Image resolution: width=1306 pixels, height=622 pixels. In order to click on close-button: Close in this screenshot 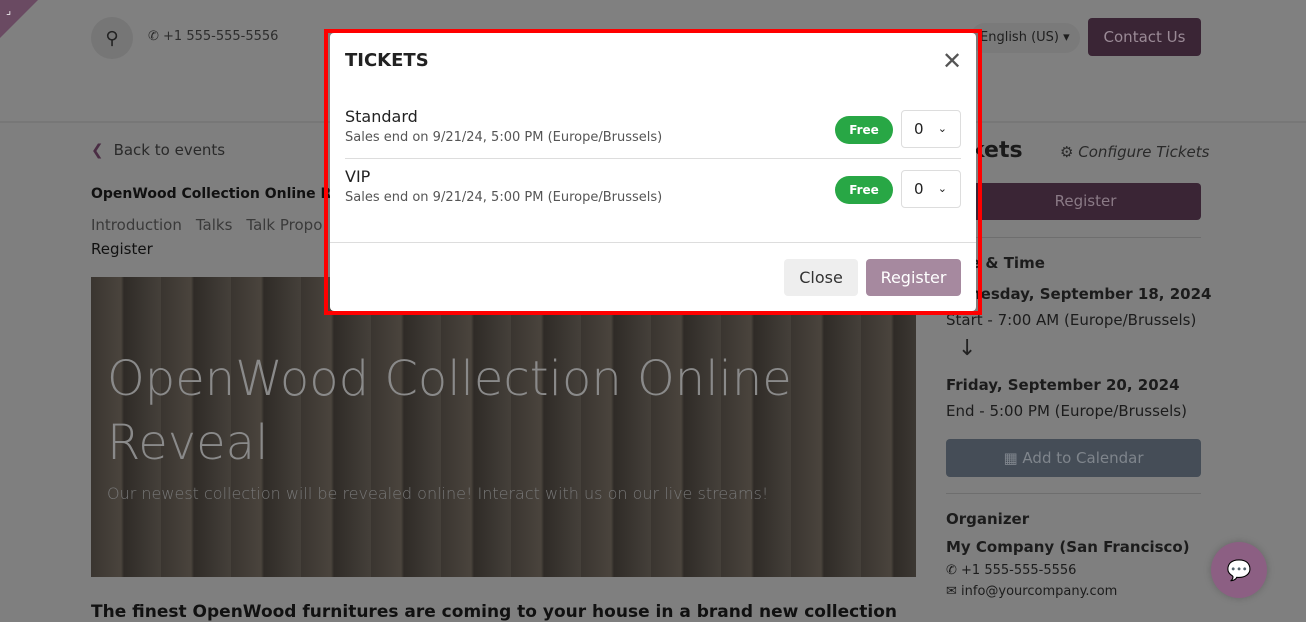, I will do `click(821, 277)`.